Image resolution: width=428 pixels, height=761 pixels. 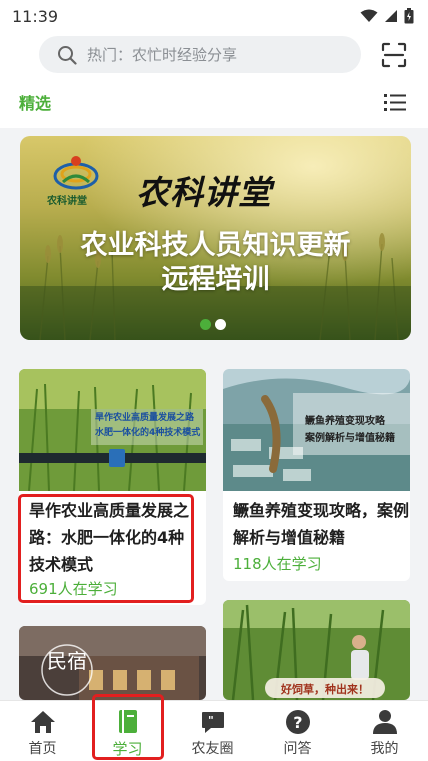 What do you see at coordinates (149, 426) in the screenshot?
I see `thumbnail-caption: 旱作农业高质量发展之路 水肥一体化的4种技术模式` at bounding box center [149, 426].